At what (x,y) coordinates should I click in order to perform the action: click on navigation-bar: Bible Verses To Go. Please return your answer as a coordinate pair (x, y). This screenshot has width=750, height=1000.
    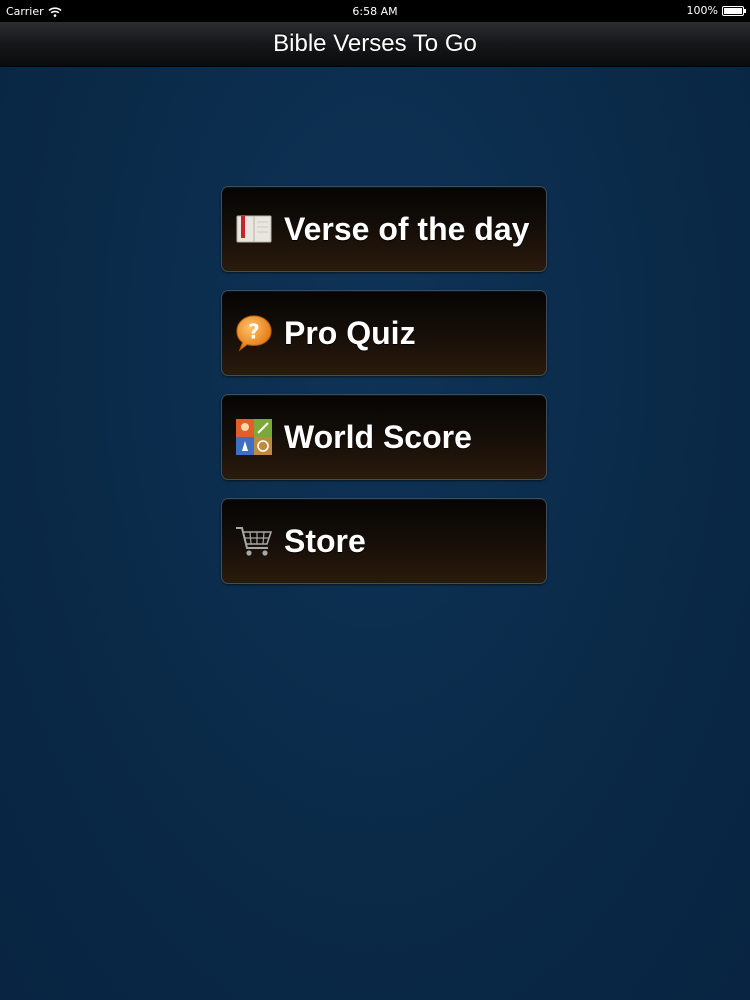
    Looking at the image, I should click on (375, 44).